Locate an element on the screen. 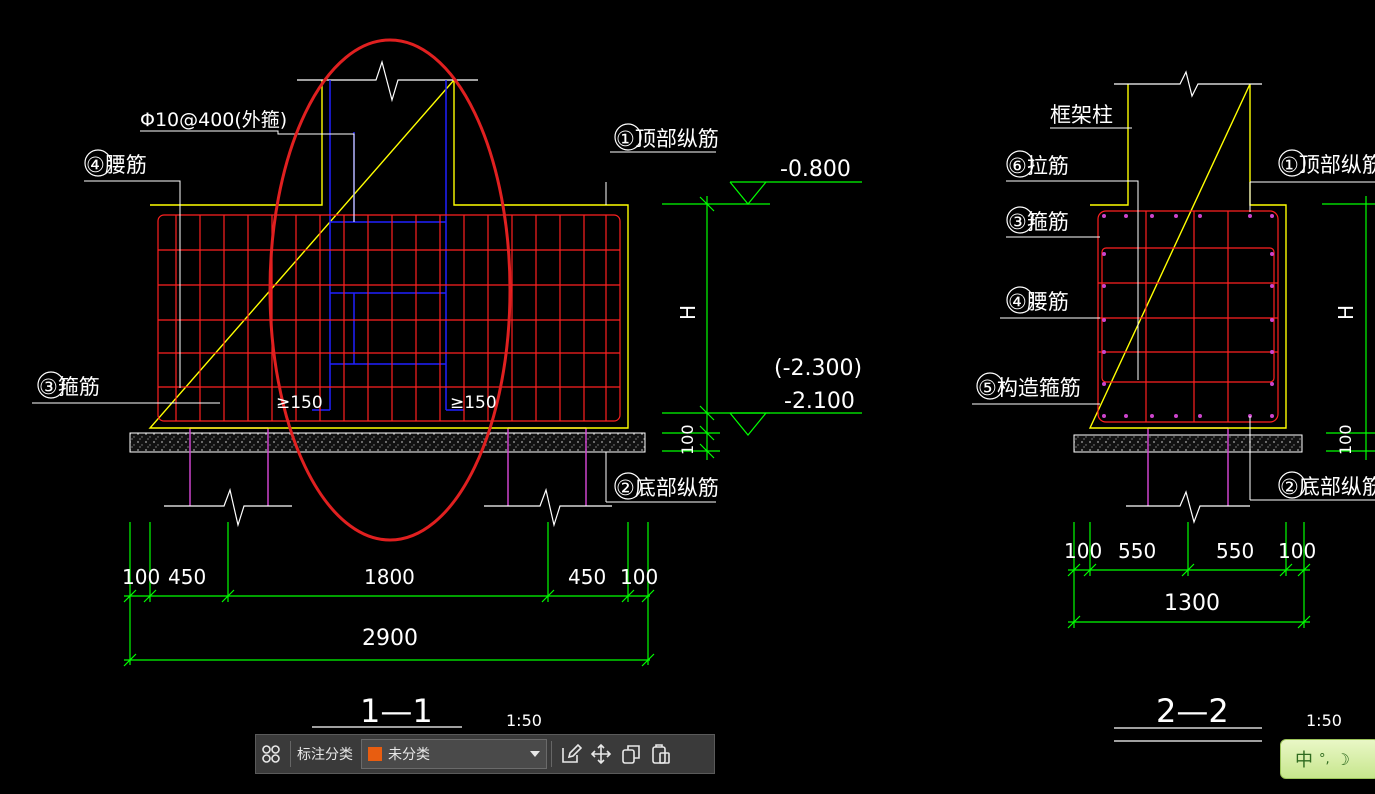 The width and height of the screenshot is (1375, 794). stirrup-spec-text: Φ10@400(外箍) is located at coordinates (213, 120).